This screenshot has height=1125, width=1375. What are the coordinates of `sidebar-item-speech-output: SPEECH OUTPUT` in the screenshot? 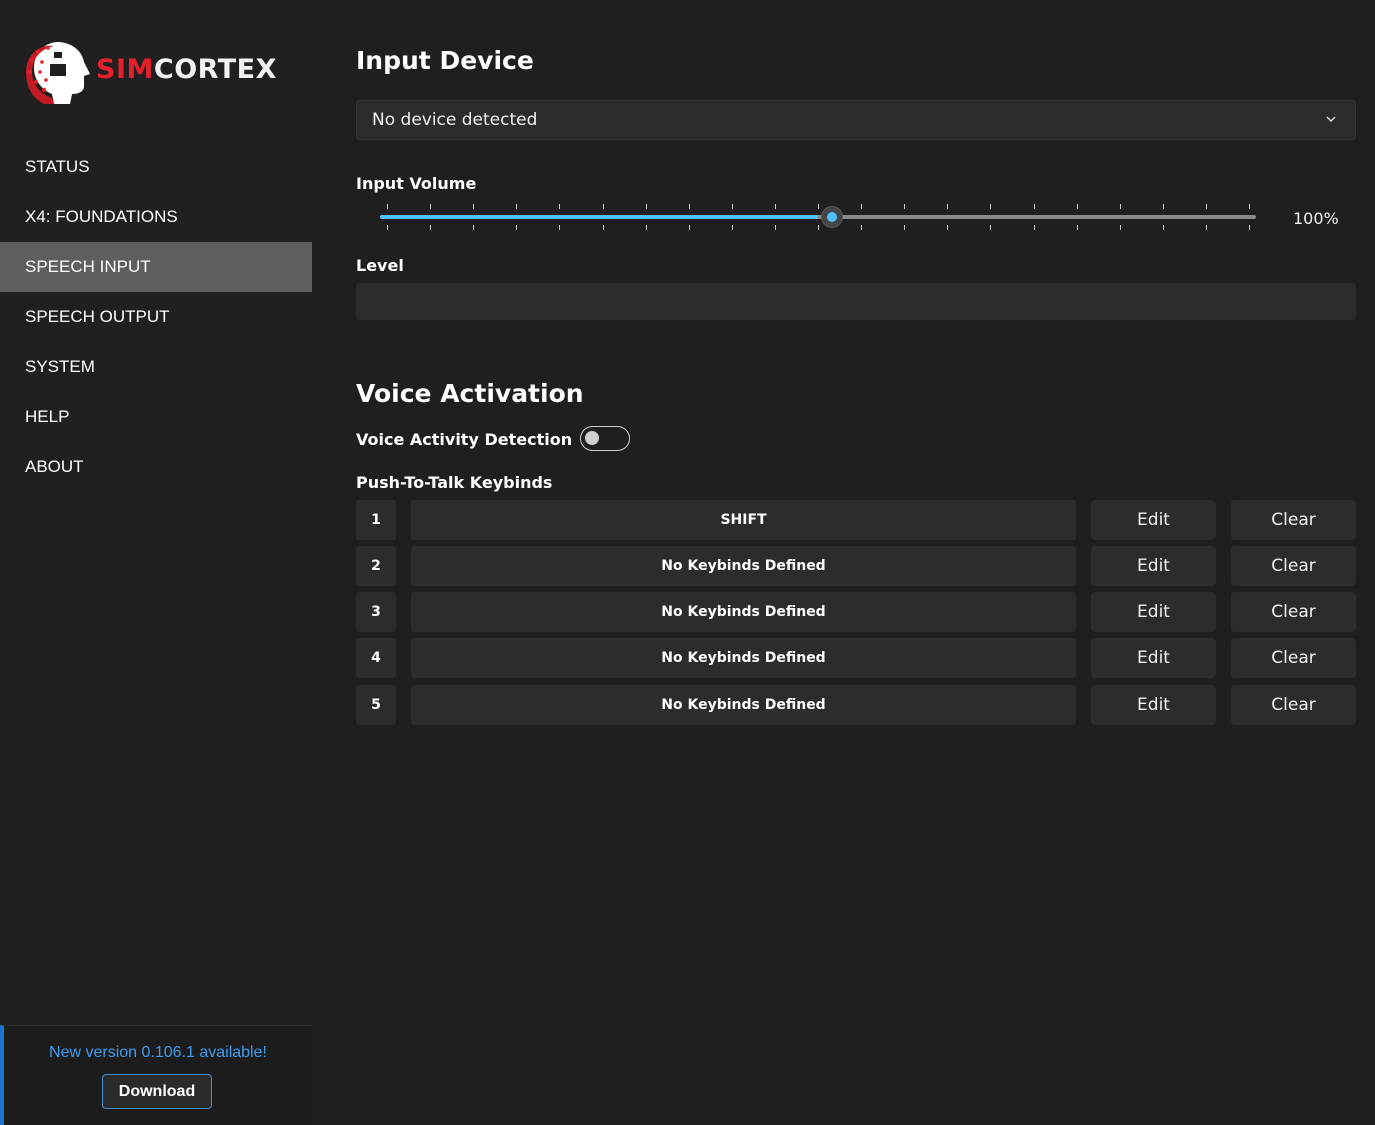 It's located at (156, 317).